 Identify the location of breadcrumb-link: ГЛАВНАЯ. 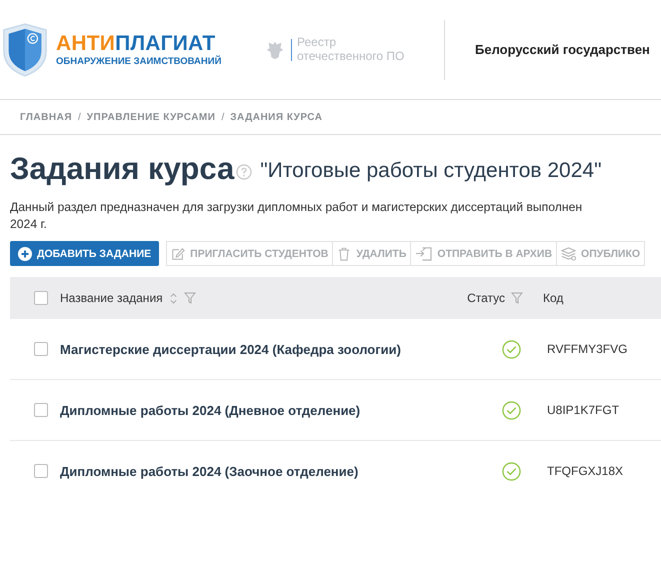
(46, 117).